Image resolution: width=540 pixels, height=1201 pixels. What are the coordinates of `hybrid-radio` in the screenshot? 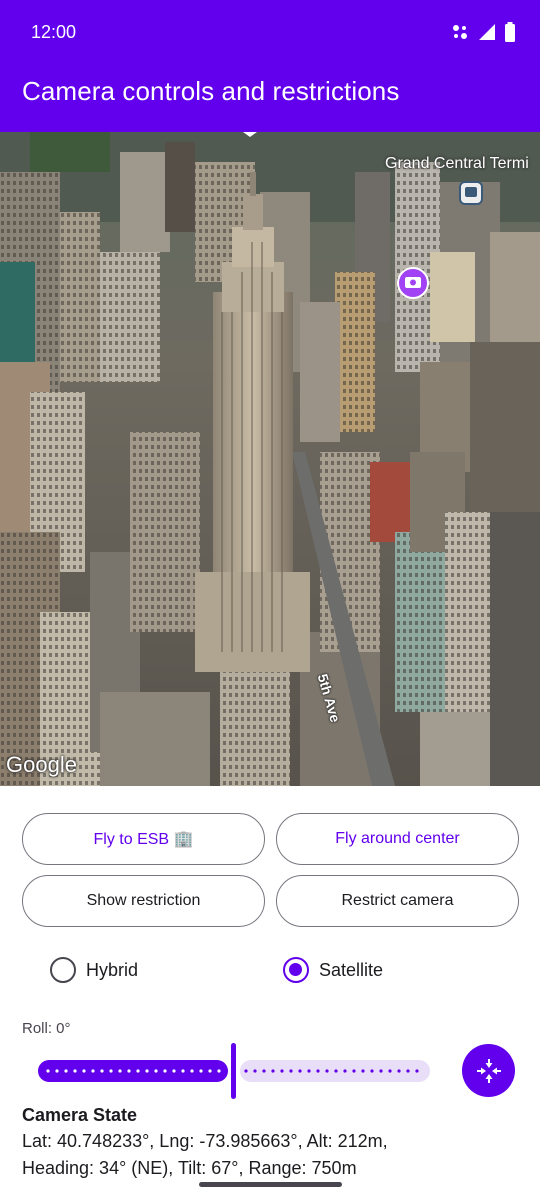 It's located at (63, 970).